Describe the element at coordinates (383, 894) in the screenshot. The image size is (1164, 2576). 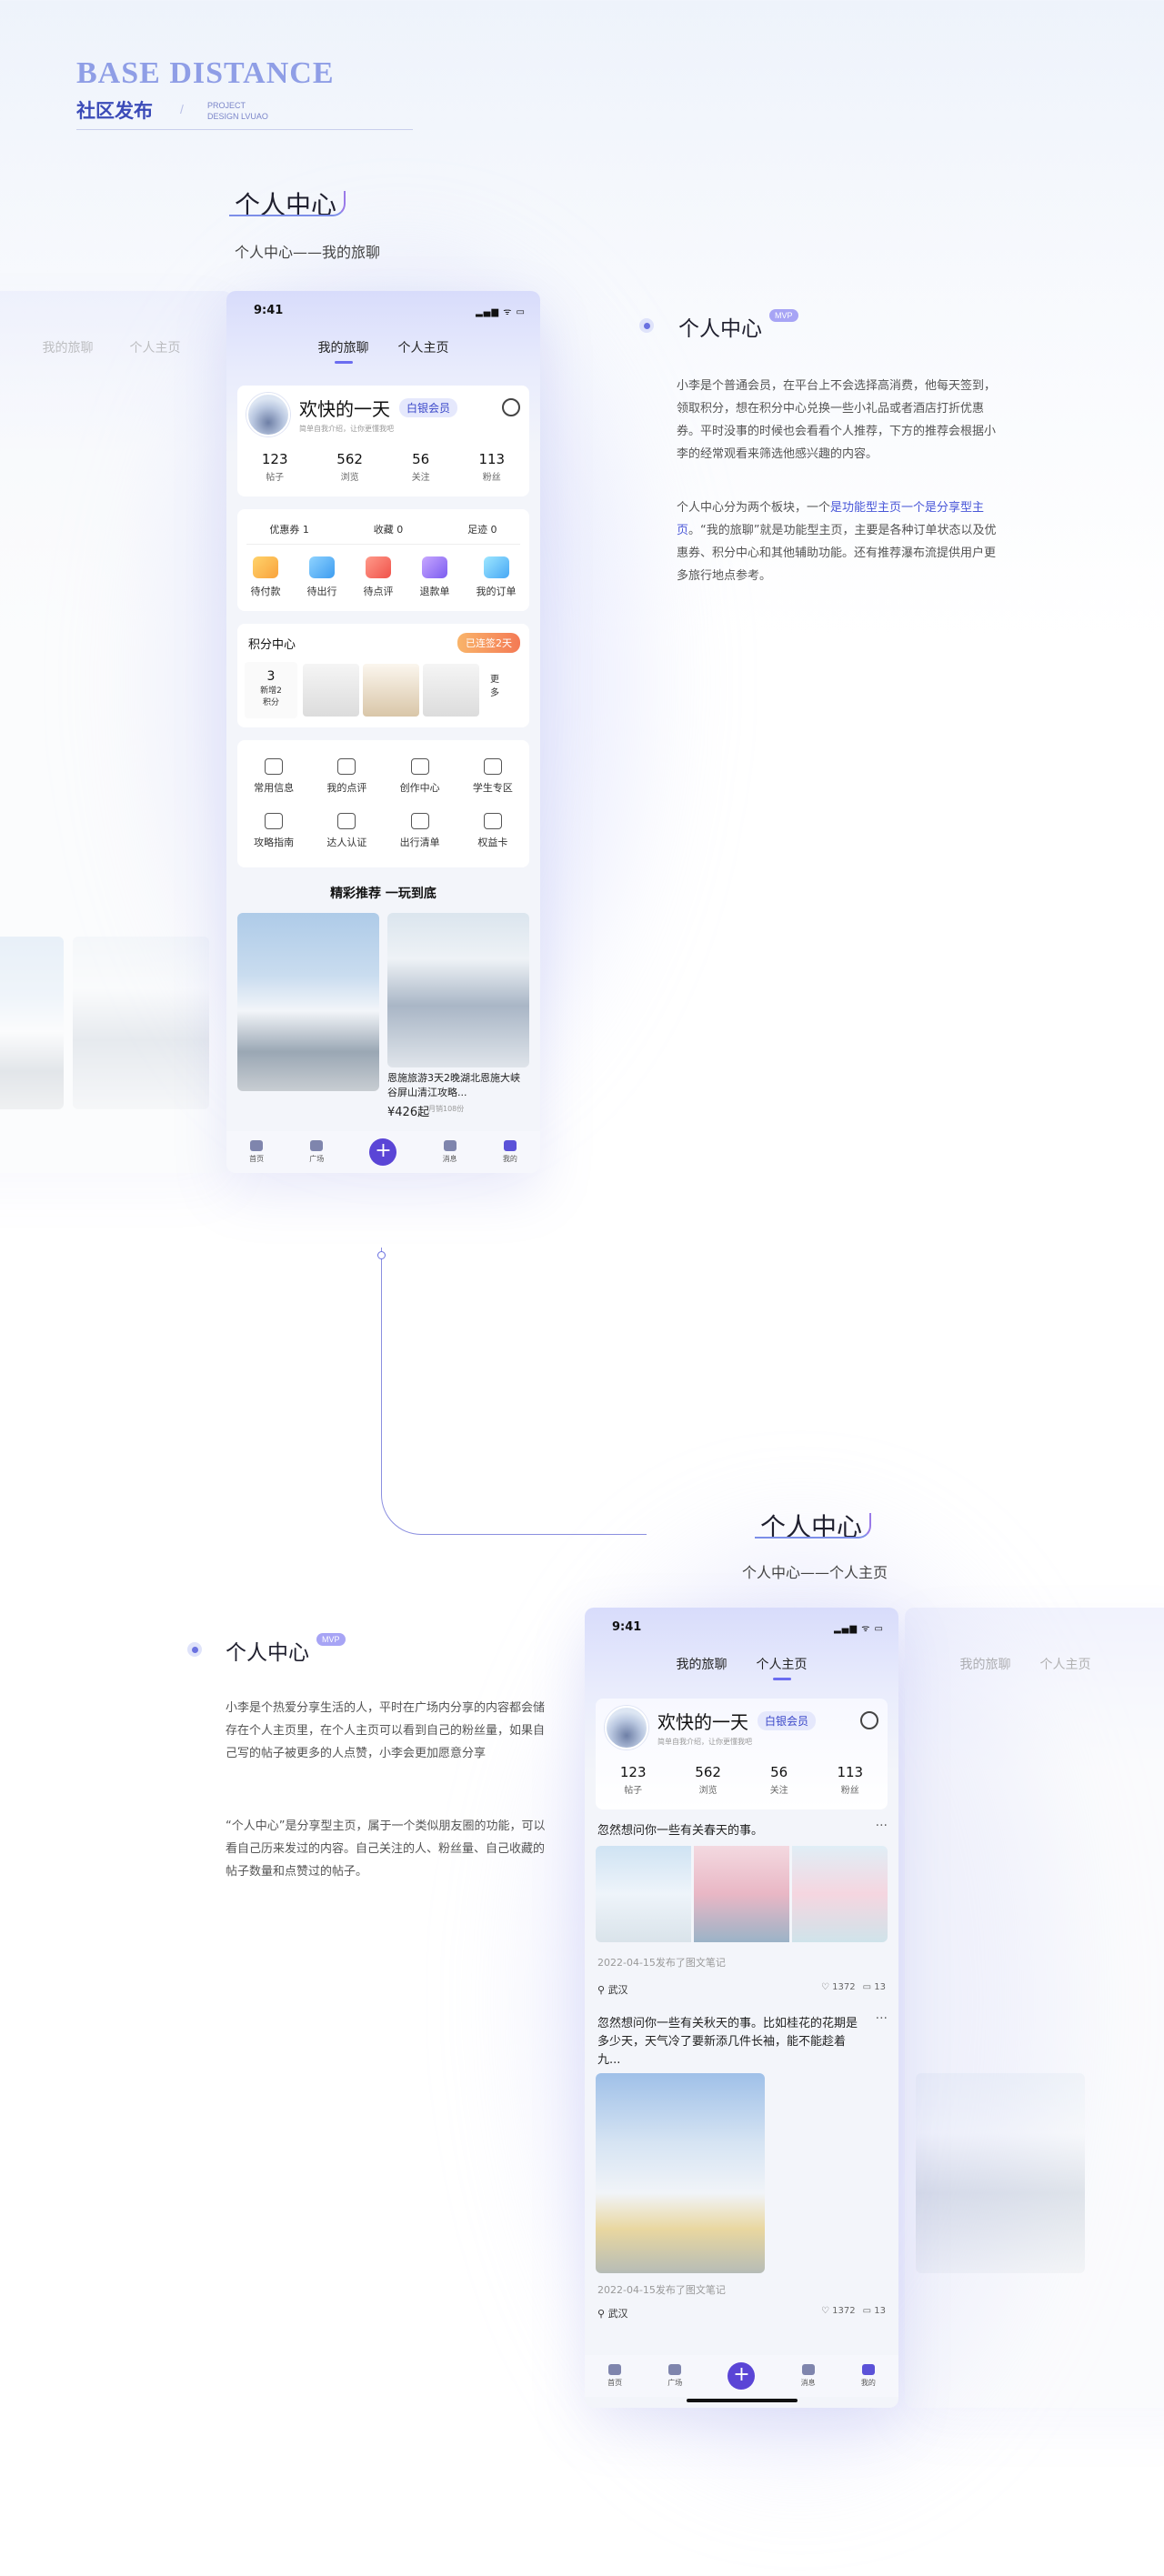
I see `recommend-title: 精彩推荐 一玩到底` at that location.